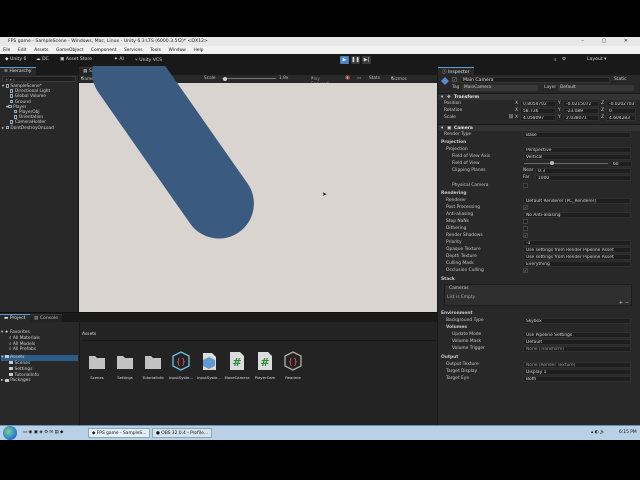 This screenshot has height=480, width=640. What do you see at coordinates (577, 256) in the screenshot?
I see `depth-texture-dropdown: Use settings from Render Pipeline Asset` at bounding box center [577, 256].